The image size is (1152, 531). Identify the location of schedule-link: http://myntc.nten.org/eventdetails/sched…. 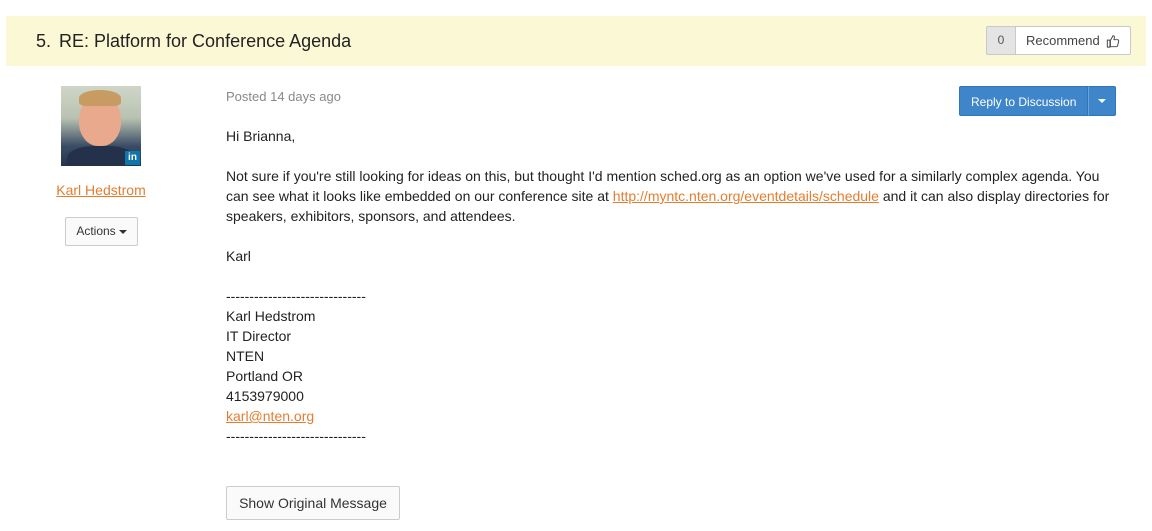
(746, 196).